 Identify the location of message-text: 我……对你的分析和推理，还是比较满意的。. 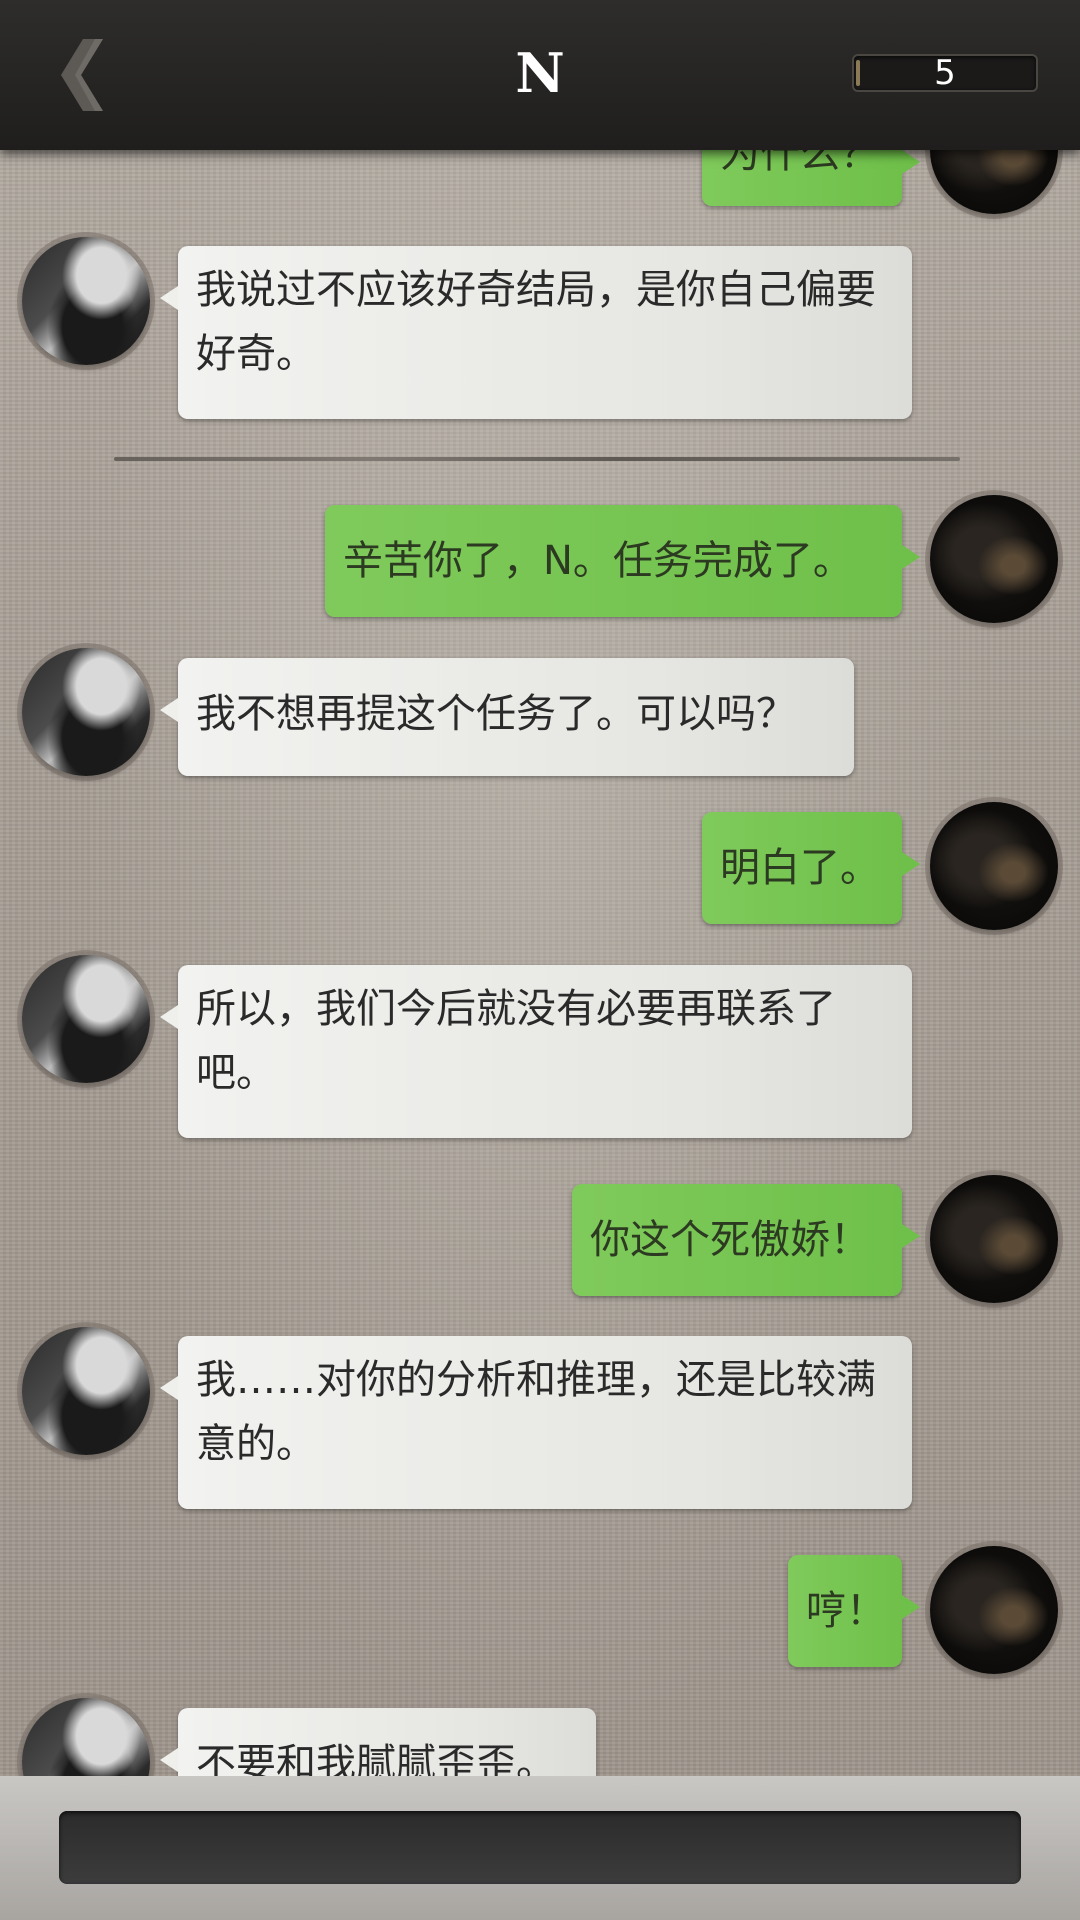
(536, 1412).